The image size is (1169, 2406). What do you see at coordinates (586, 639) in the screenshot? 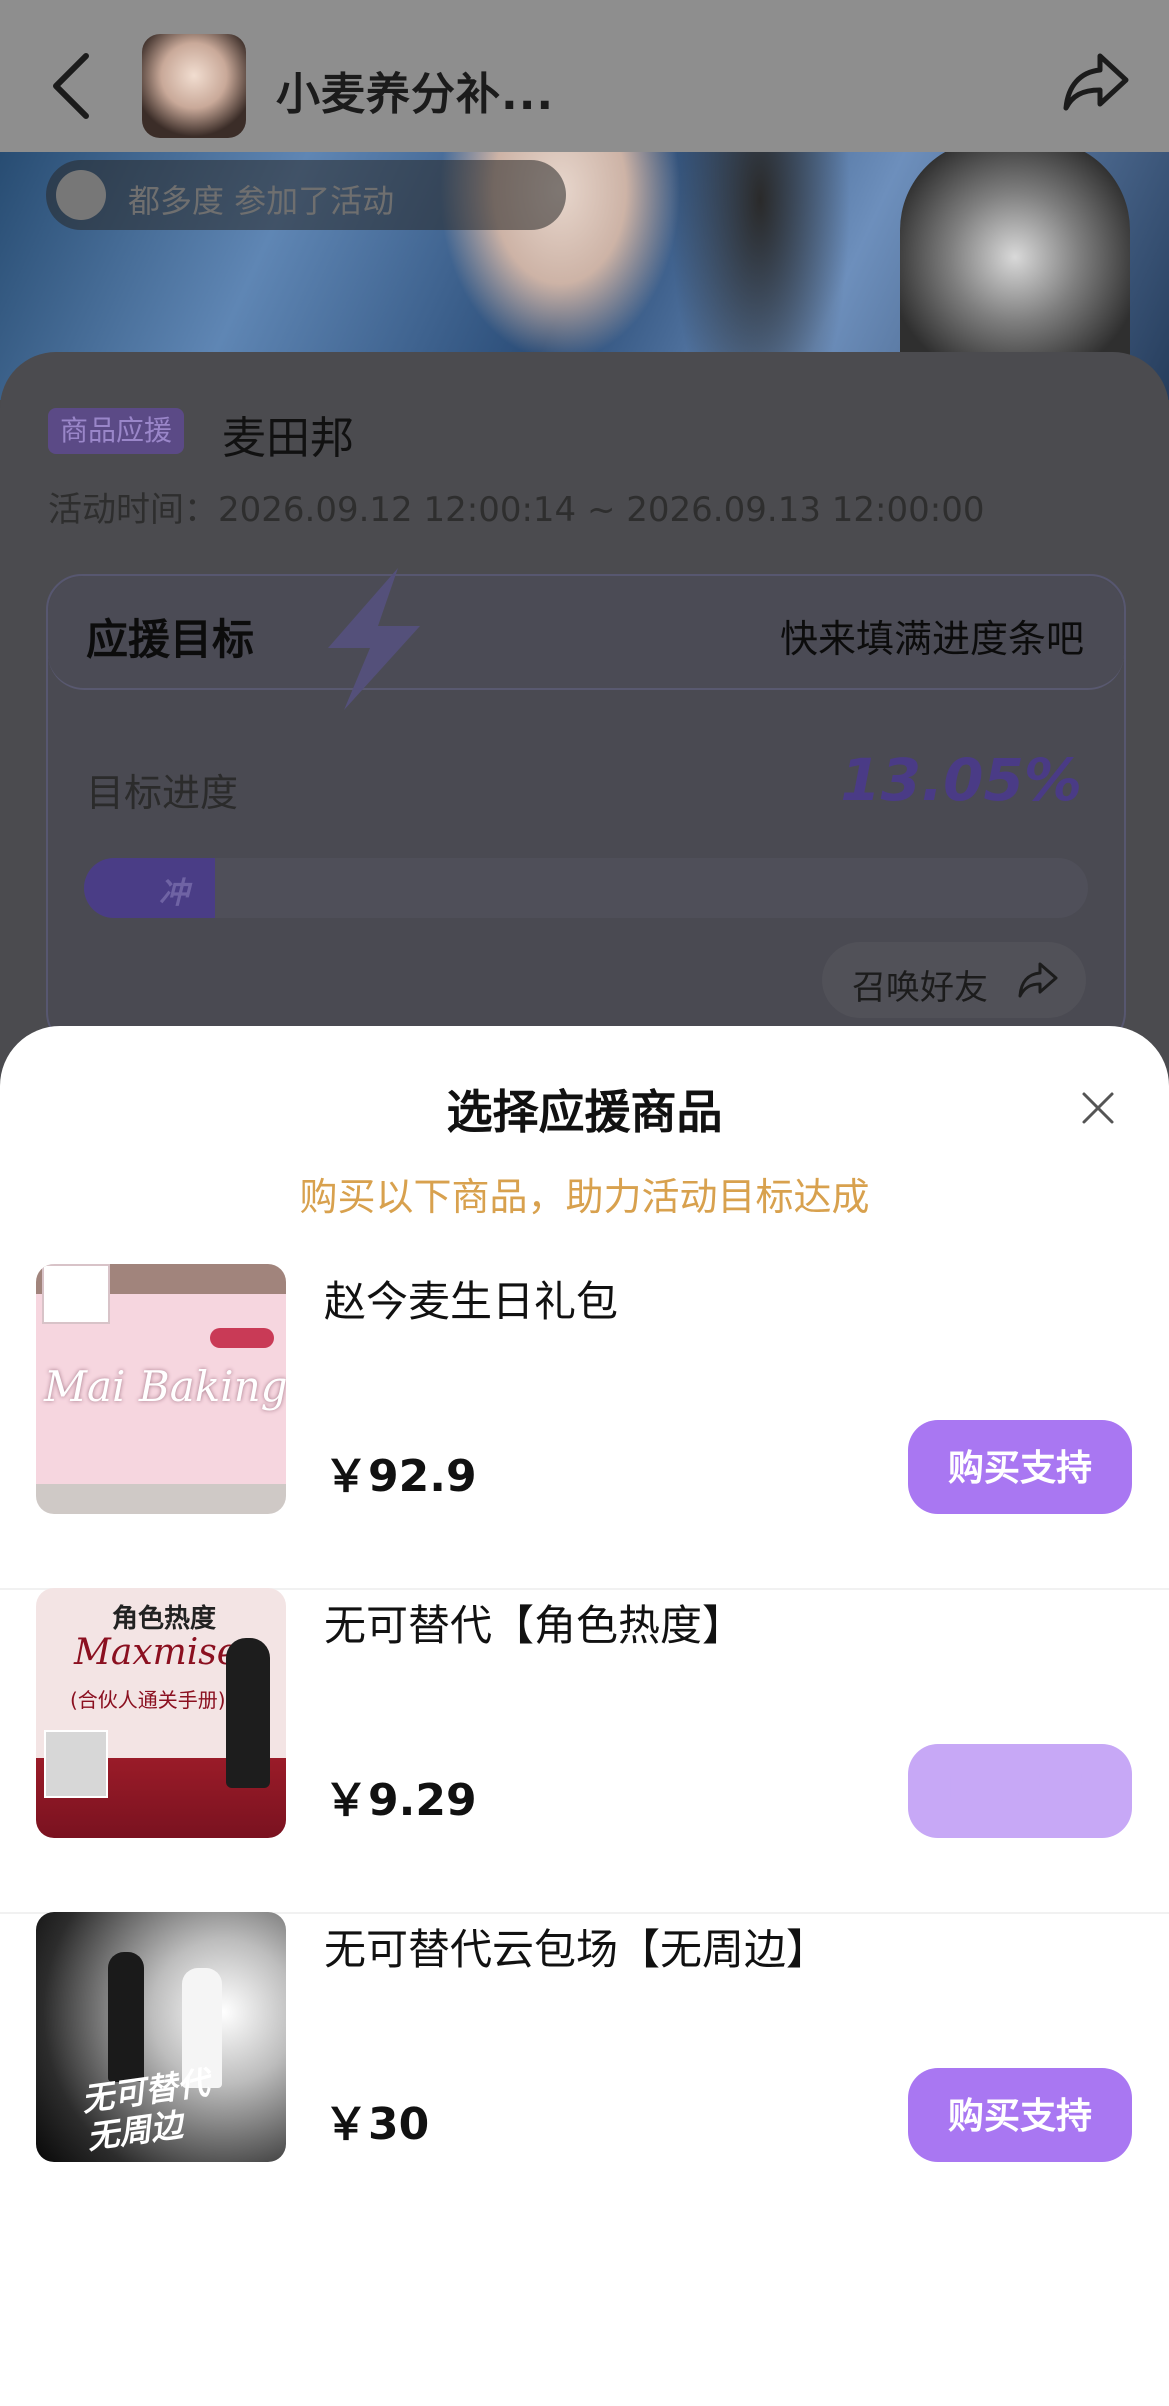
I see `support-goal-header: 应援目标 快来填满进度条吧` at bounding box center [586, 639].